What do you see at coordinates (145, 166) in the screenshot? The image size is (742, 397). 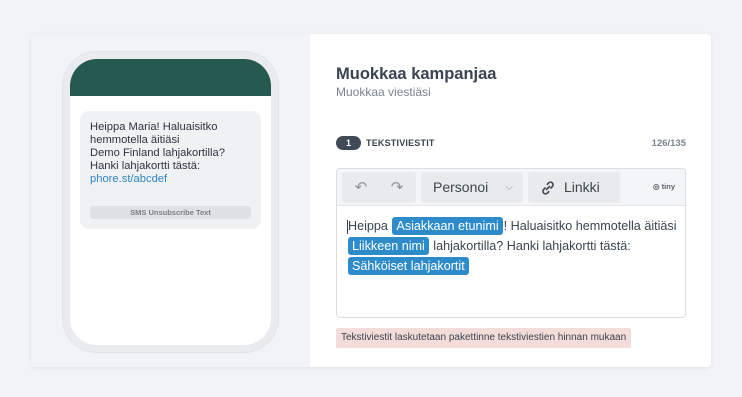 I see `sms-line: Hanki lahjakortti tästä:` at bounding box center [145, 166].